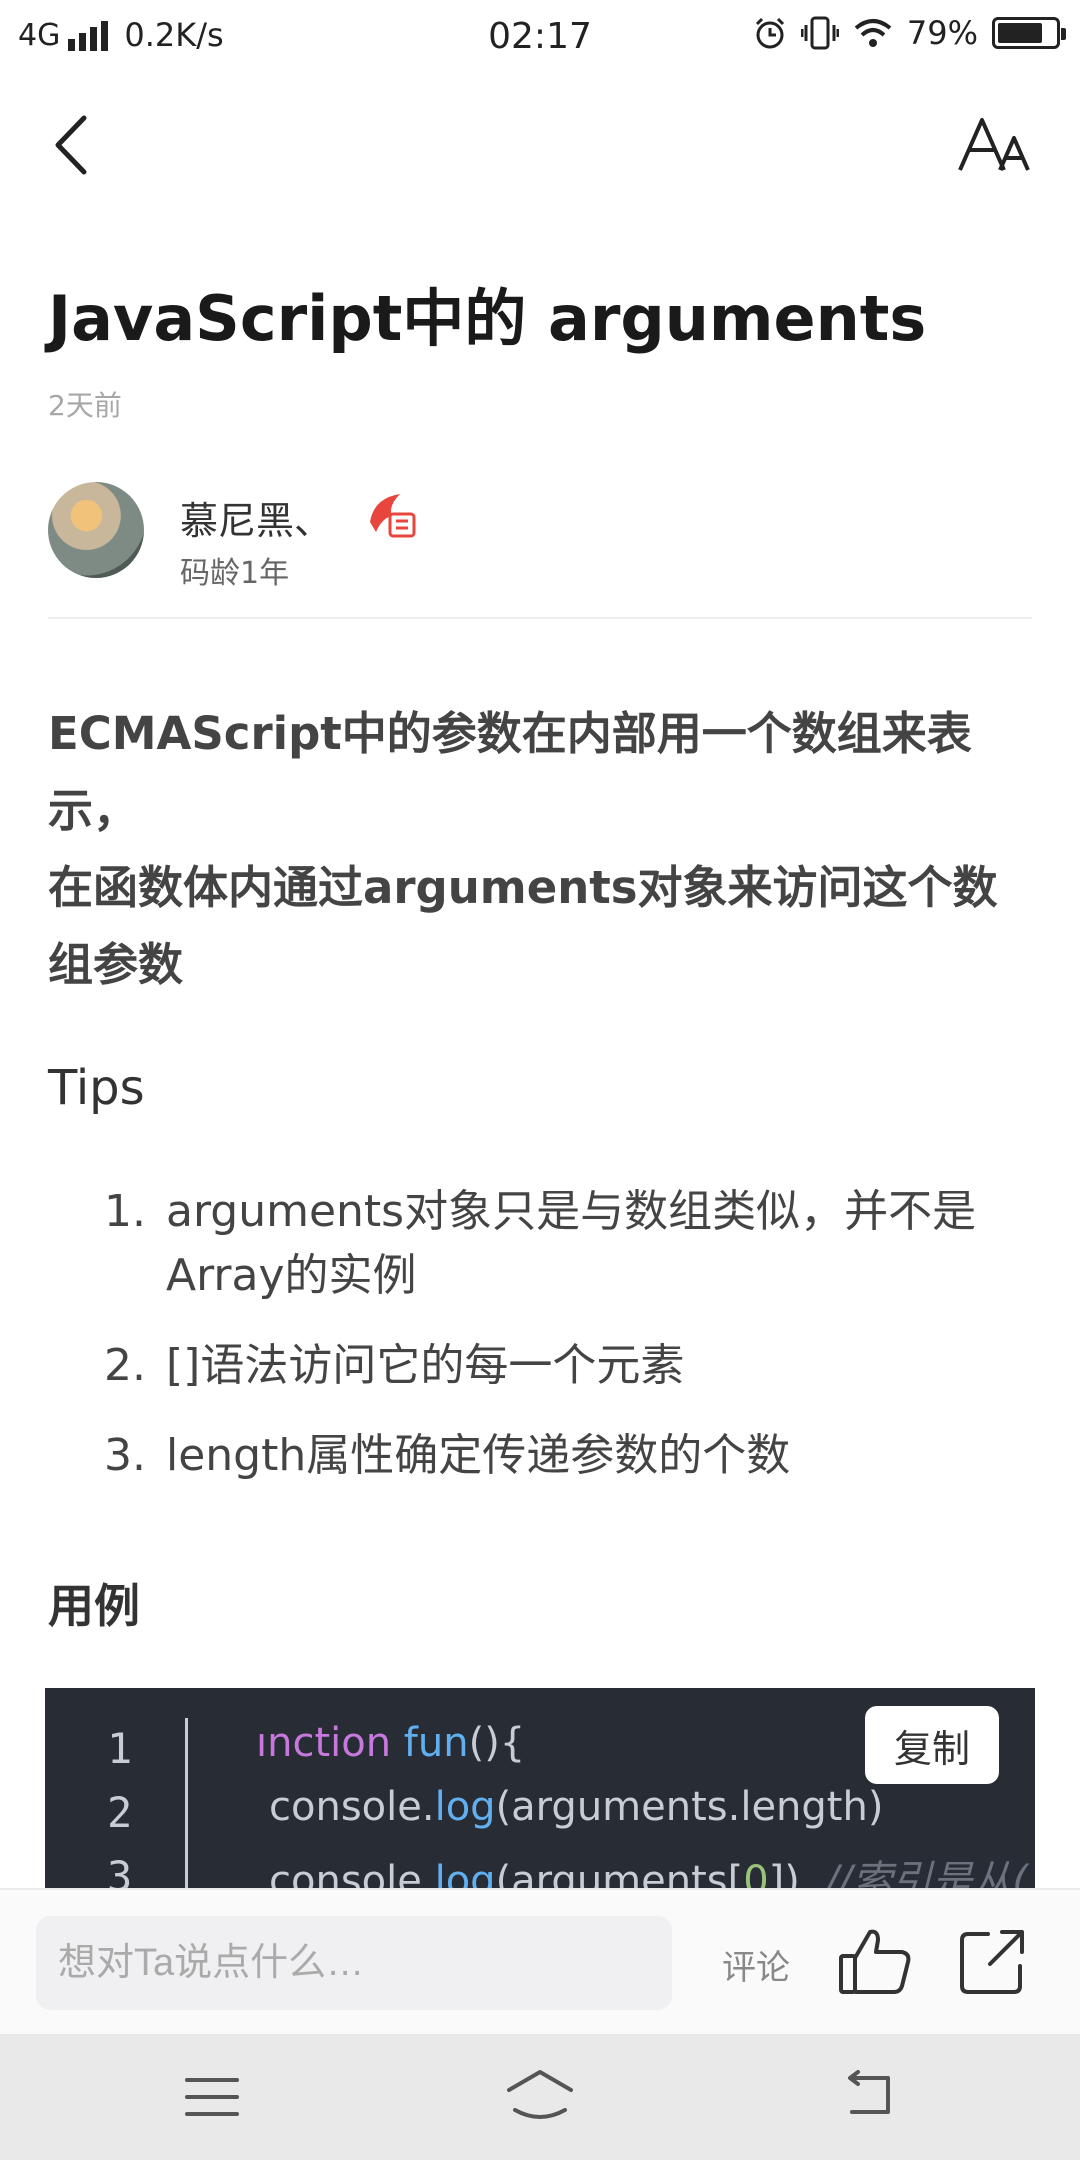 This screenshot has height=2160, width=1080. What do you see at coordinates (120, 1812) in the screenshot?
I see `line-number: 2` at bounding box center [120, 1812].